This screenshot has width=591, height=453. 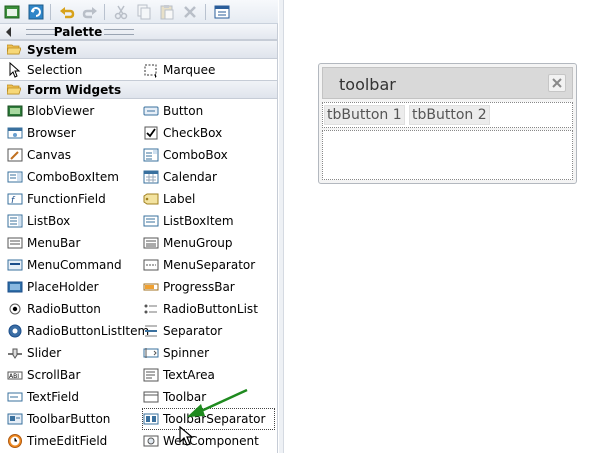 What do you see at coordinates (15, 243) in the screenshot?
I see `menubar-icon` at bounding box center [15, 243].